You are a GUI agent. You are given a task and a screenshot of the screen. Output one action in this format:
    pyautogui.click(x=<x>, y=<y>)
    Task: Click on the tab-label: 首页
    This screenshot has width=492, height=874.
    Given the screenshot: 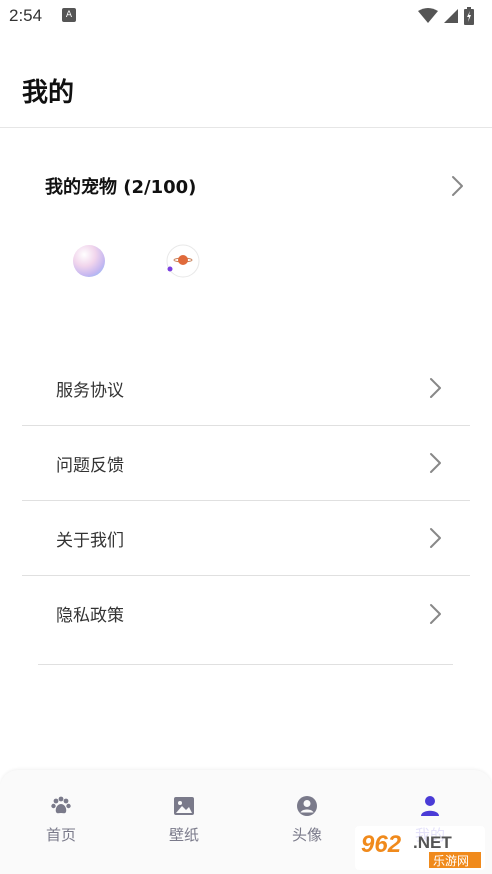 What is the action you would take?
    pyautogui.click(x=60, y=835)
    